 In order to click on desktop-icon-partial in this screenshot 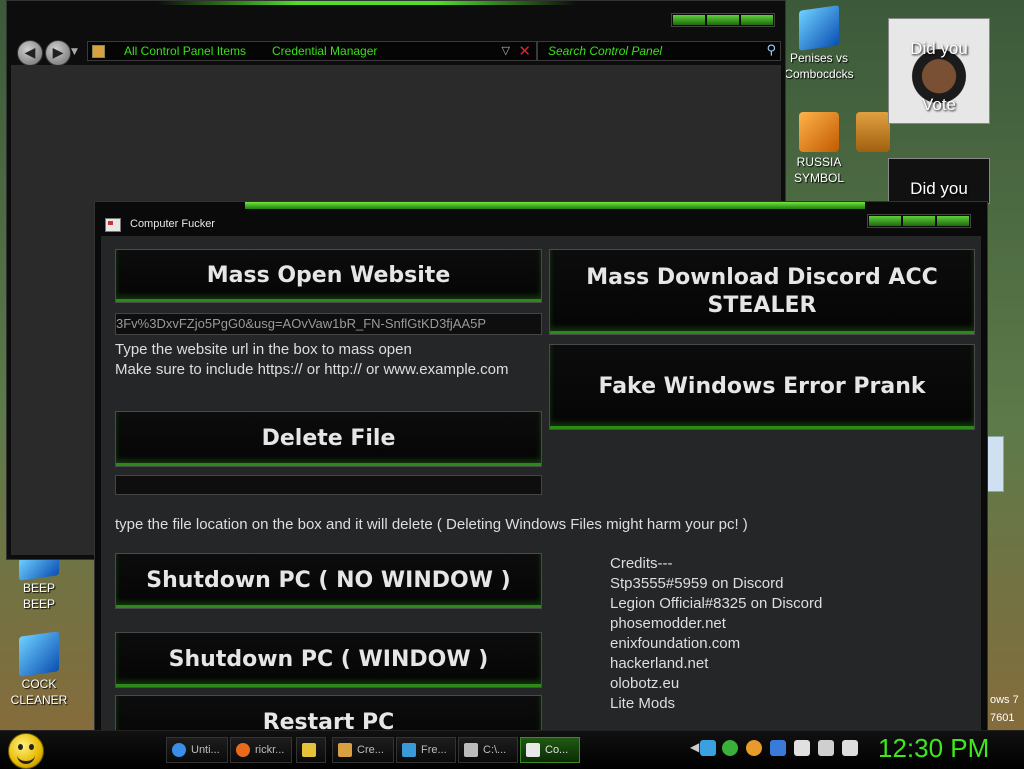, I will do `click(873, 133)`.